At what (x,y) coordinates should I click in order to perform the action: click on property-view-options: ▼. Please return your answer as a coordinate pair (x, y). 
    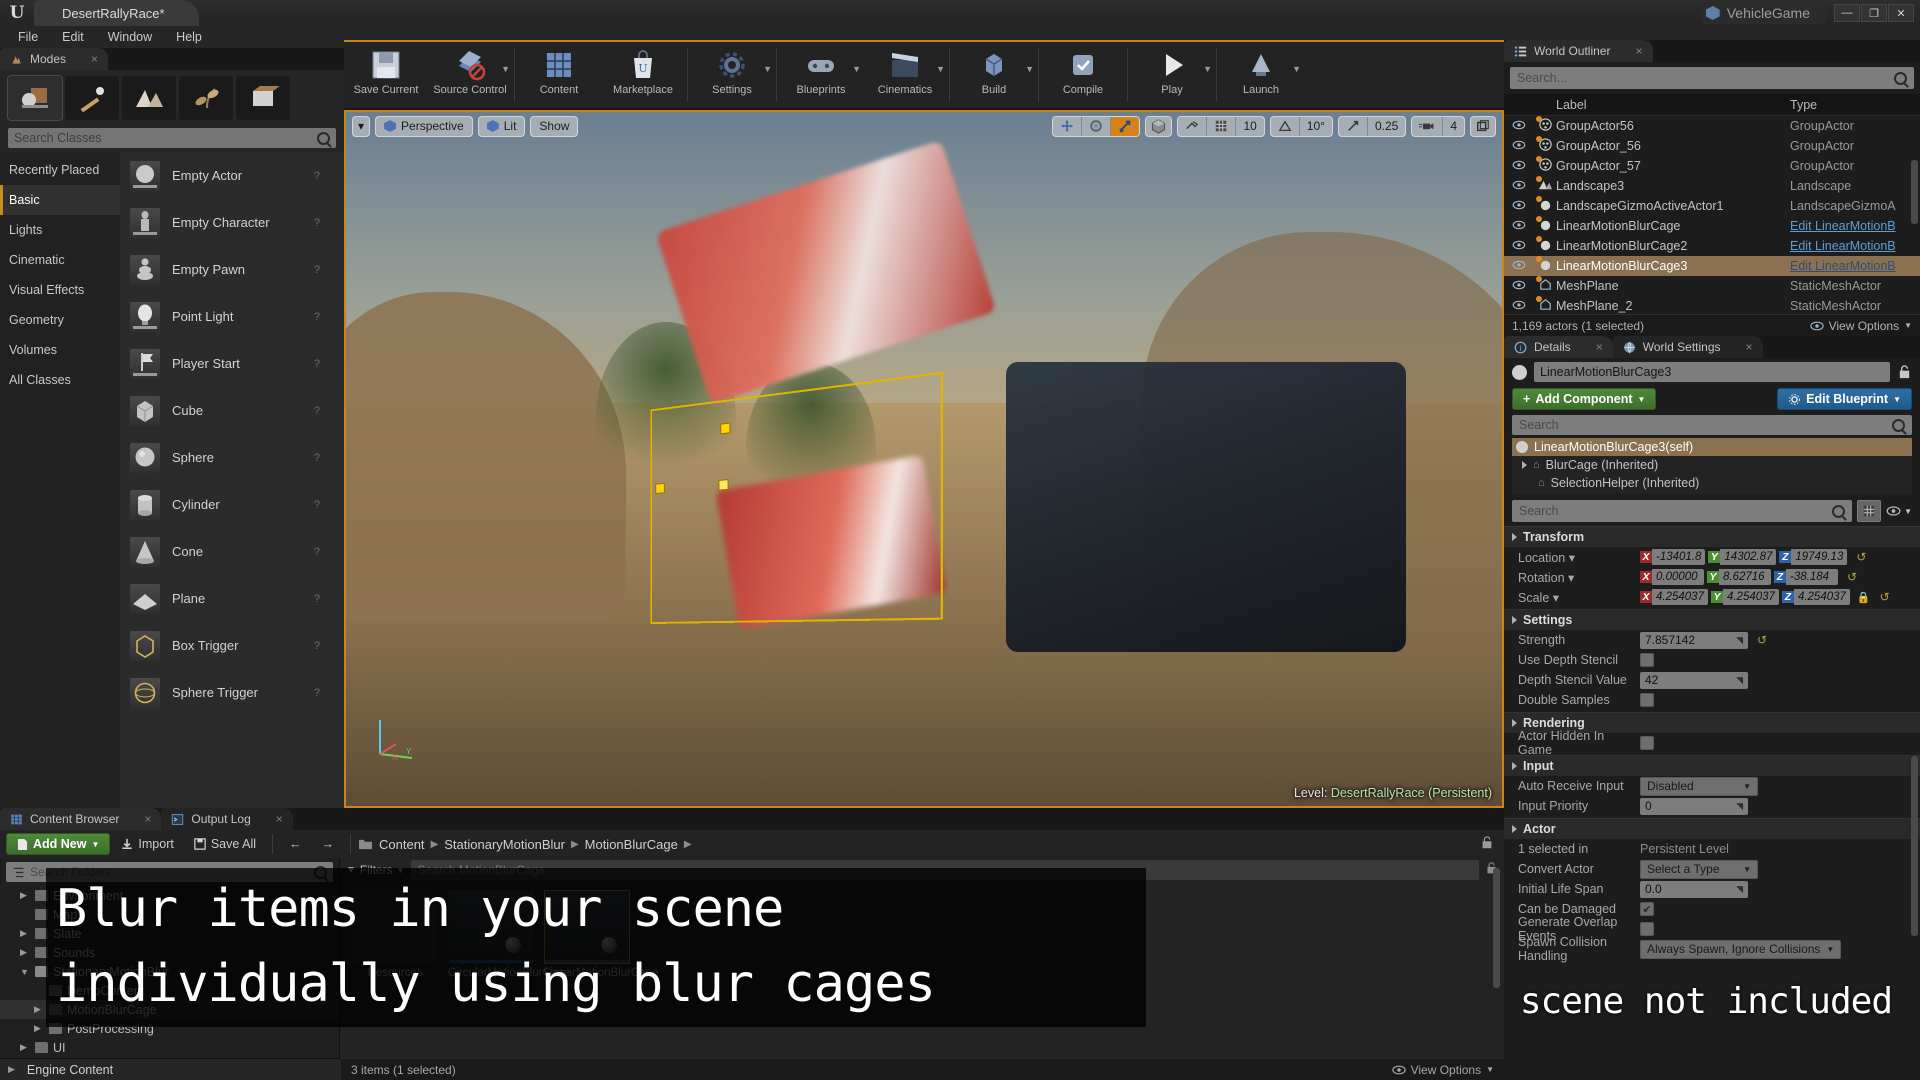
    Looking at the image, I should click on (1899, 511).